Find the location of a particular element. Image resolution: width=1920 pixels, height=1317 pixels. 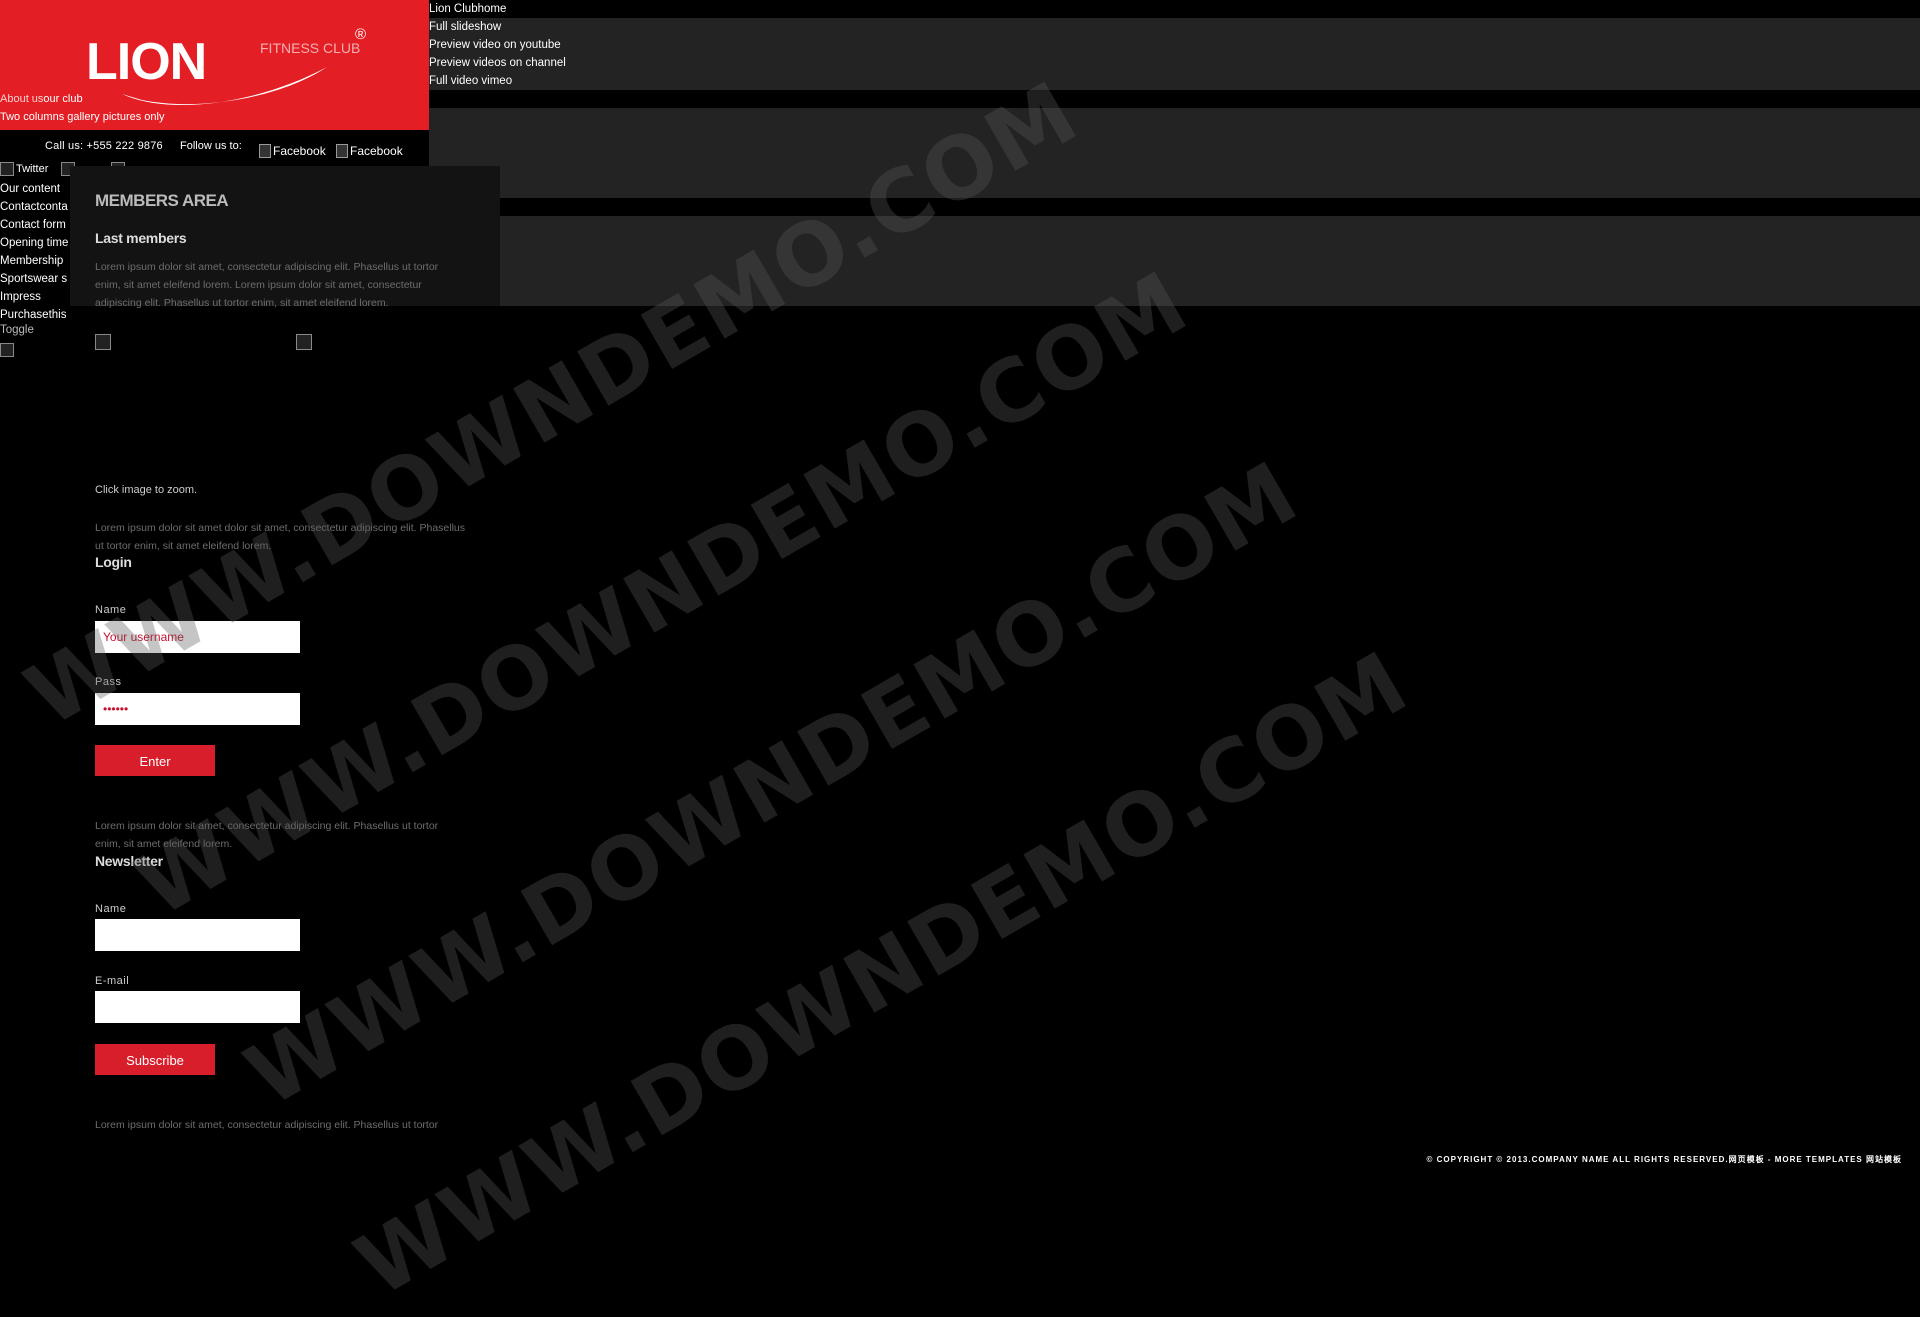

enter-button: Enter is located at coordinates (155, 760).